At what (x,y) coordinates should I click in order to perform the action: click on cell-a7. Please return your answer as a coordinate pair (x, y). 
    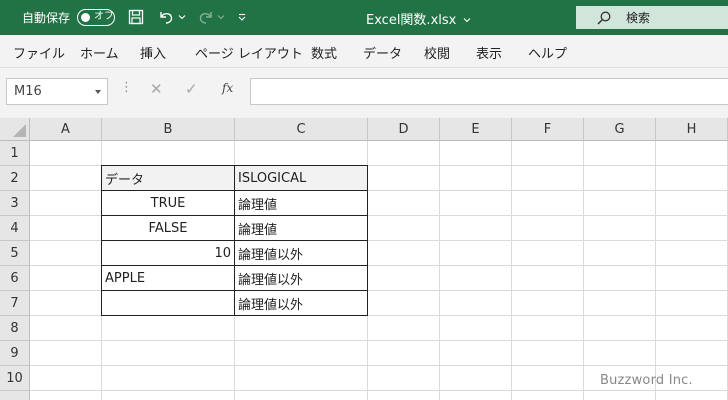
    Looking at the image, I should click on (66, 303).